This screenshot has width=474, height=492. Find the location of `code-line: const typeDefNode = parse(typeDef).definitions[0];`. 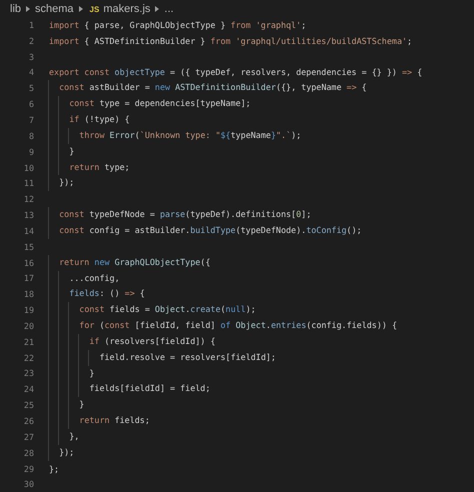

code-line: const typeDefNode = parse(typeDef).definitions[0]; is located at coordinates (180, 215).